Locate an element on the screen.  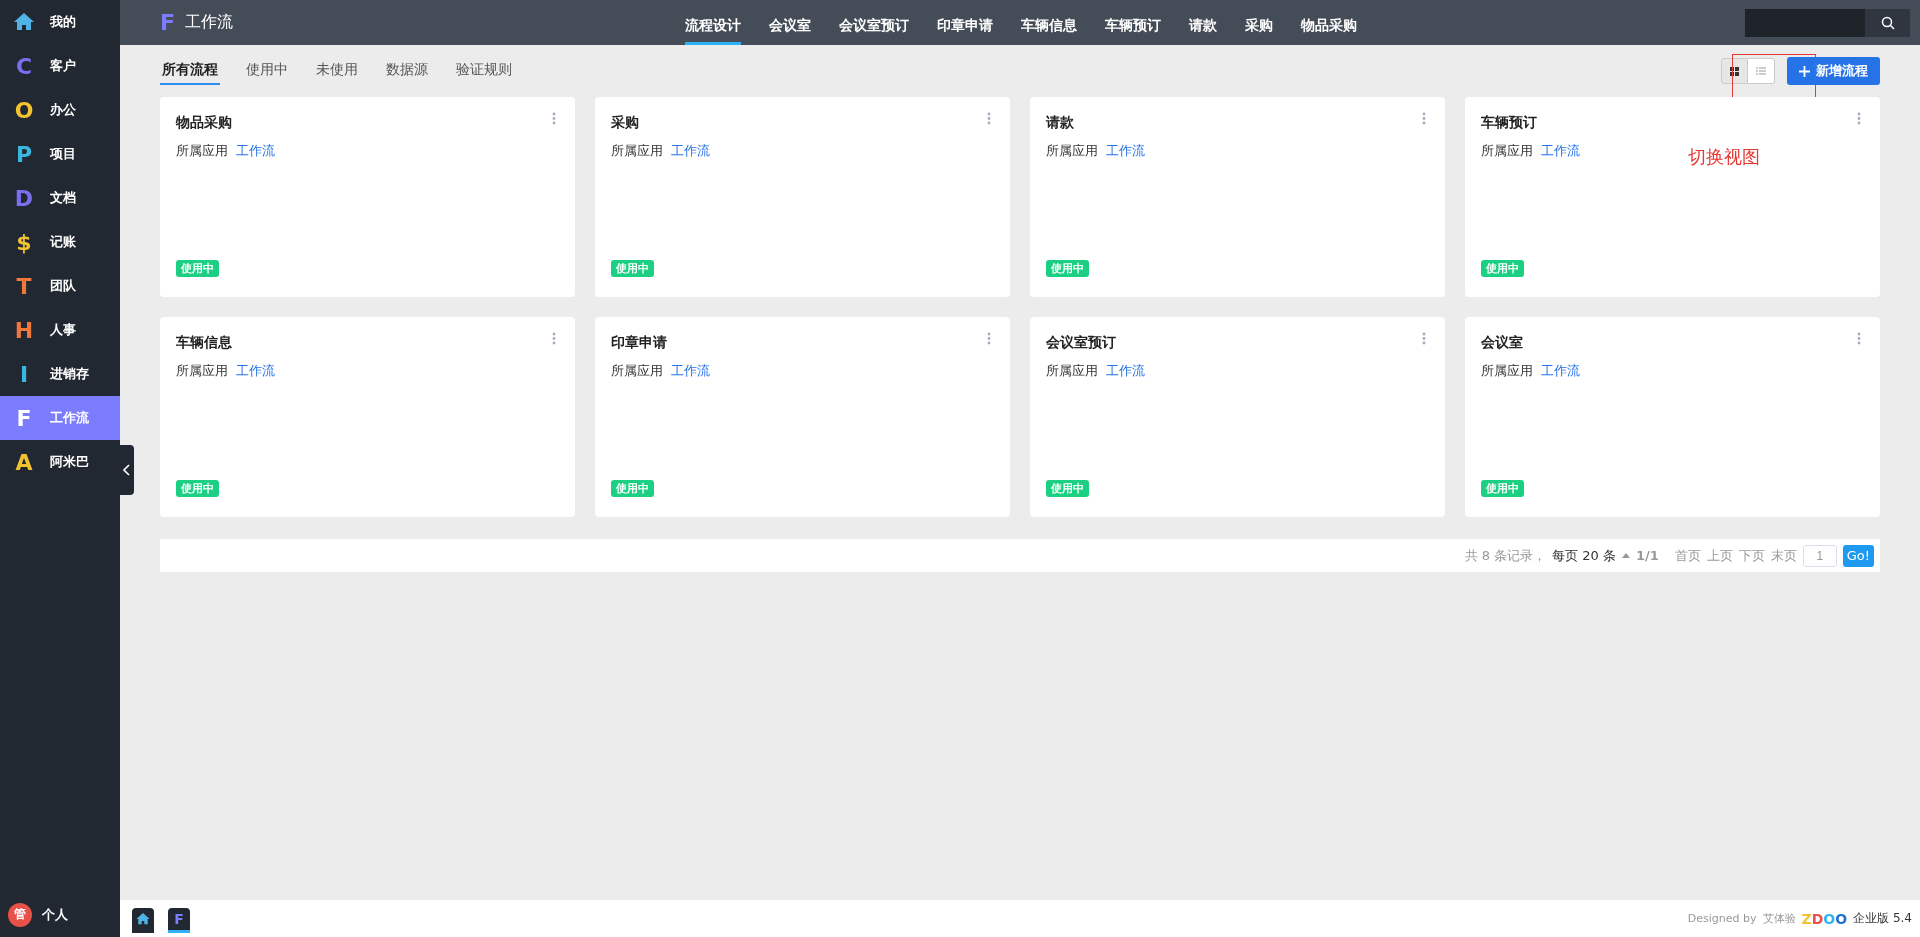
annotation-label: 切换视图 is located at coordinates (1724, 157).